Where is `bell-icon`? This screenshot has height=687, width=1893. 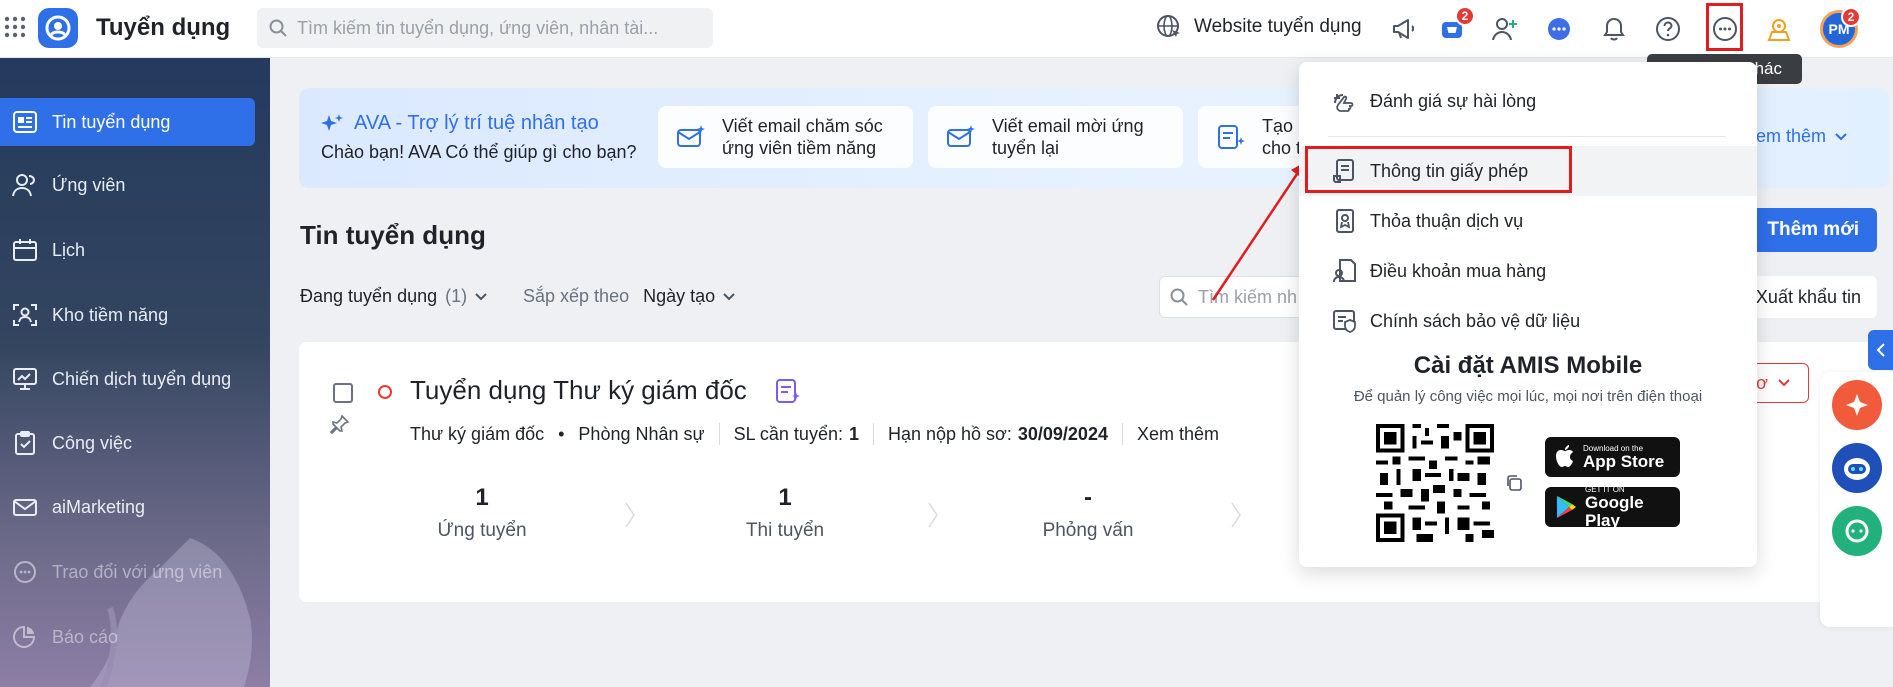 bell-icon is located at coordinates (1614, 29).